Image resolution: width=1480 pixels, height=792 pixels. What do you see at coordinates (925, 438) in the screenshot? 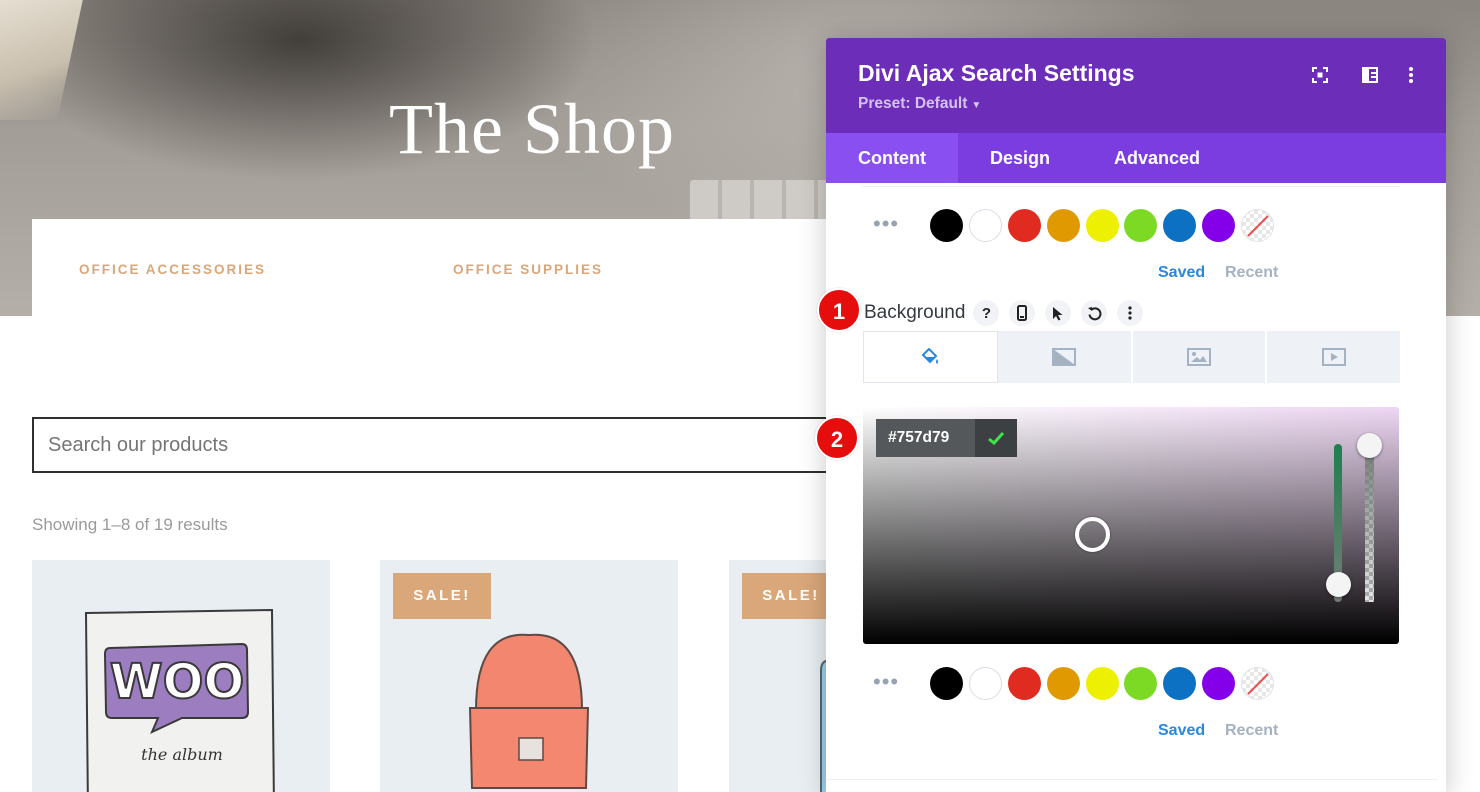
I see `hex-color-input: #757d79` at bounding box center [925, 438].